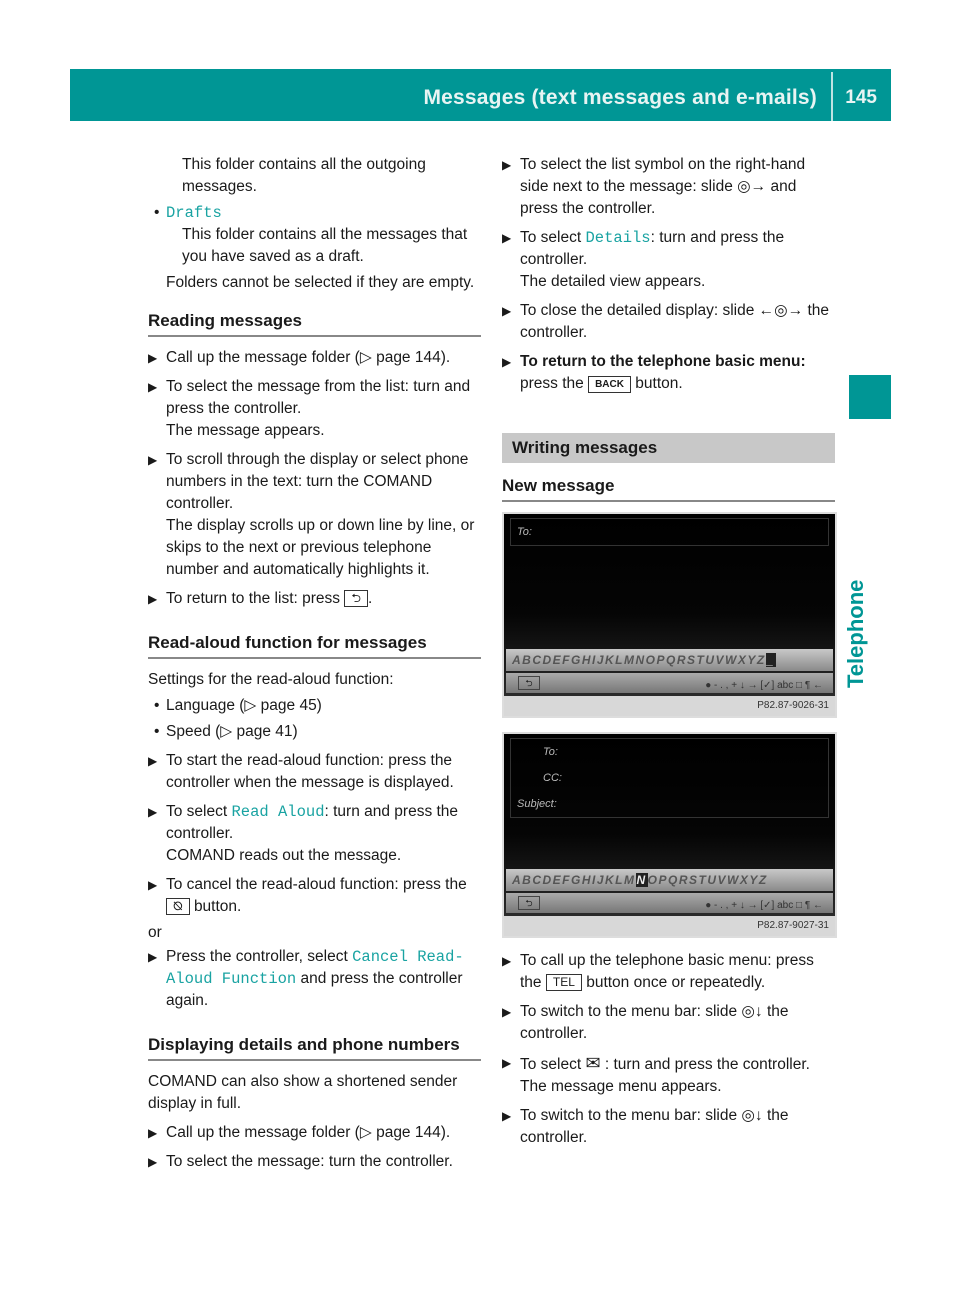 Image resolution: width=960 pixels, height=1302 pixels. What do you see at coordinates (668, 448) in the screenshot?
I see `section-band-writing-messages: Writing messages` at bounding box center [668, 448].